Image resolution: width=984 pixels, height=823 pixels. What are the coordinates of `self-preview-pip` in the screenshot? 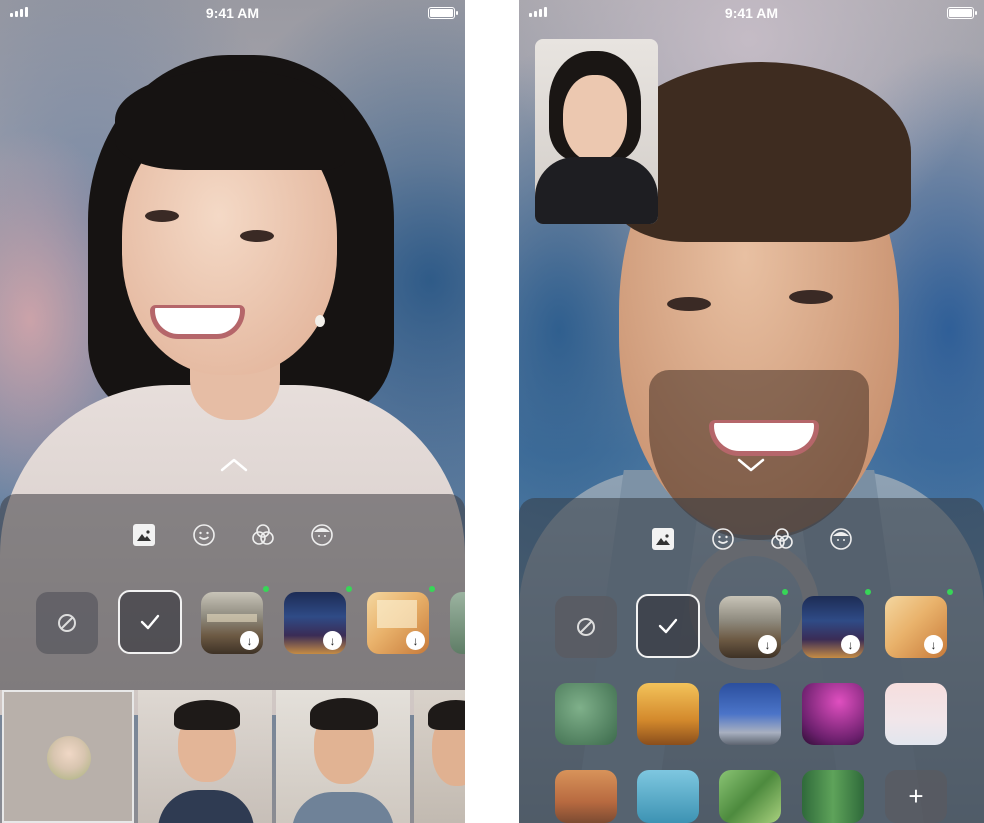 It's located at (596, 131).